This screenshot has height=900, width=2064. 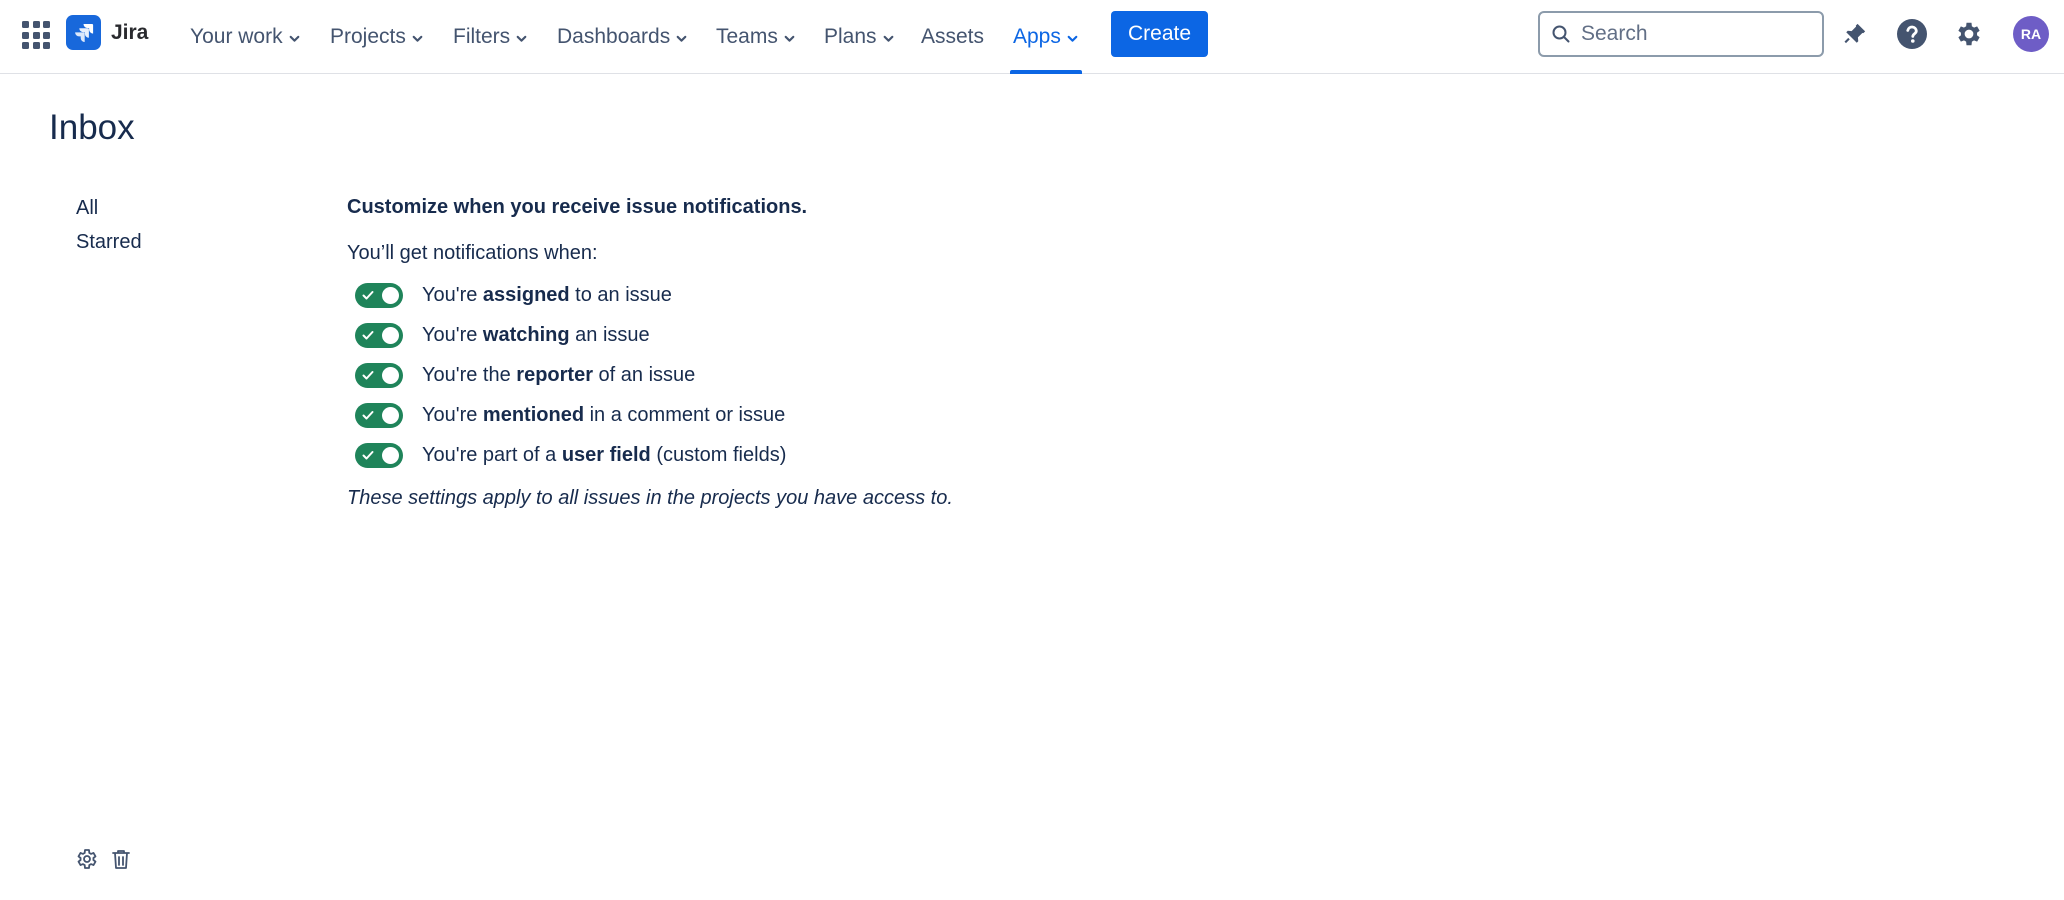 What do you see at coordinates (472, 253) in the screenshot?
I see `settings-subheading: You’ll get notifications when:` at bounding box center [472, 253].